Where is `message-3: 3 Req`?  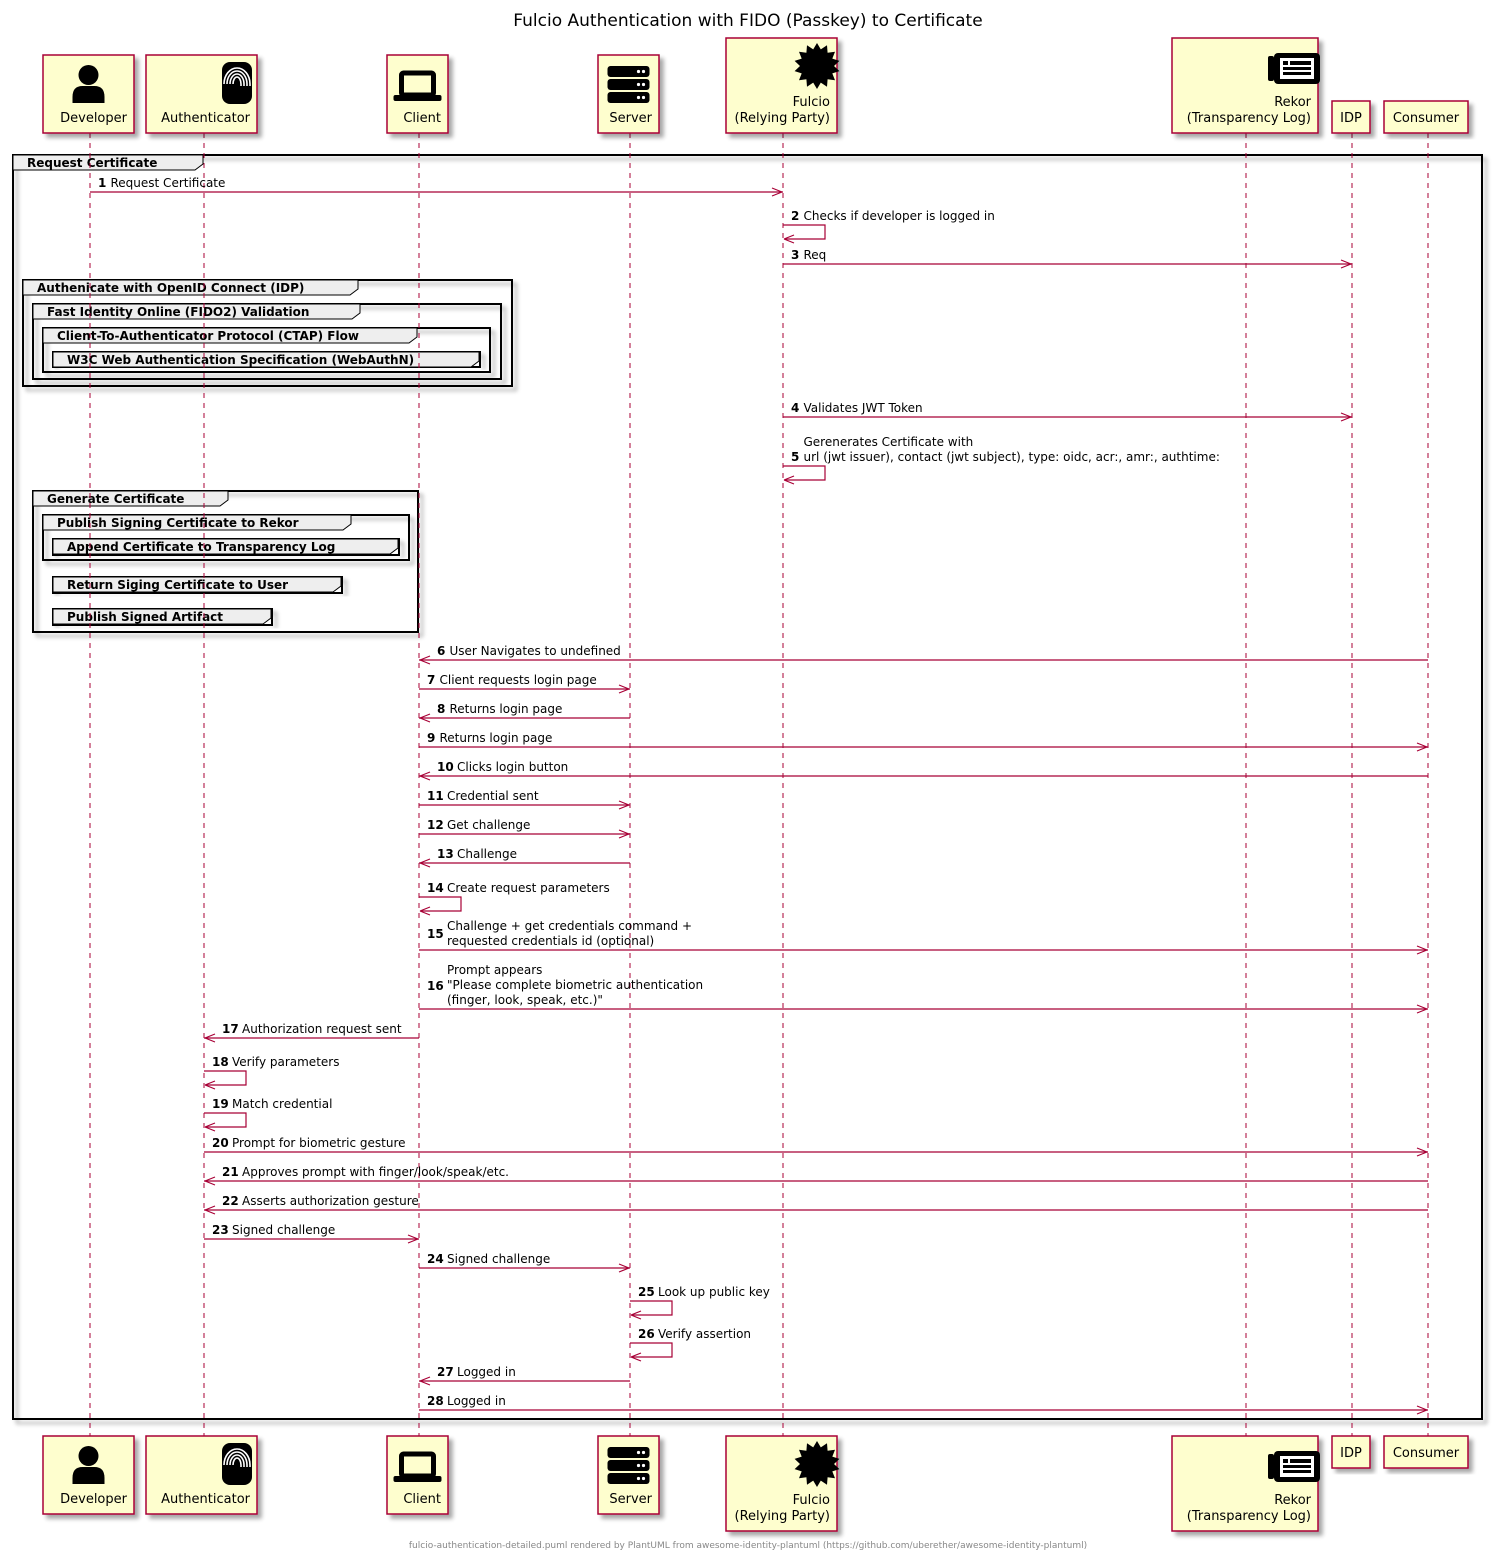
message-3: 3 Req is located at coordinates (1067, 258).